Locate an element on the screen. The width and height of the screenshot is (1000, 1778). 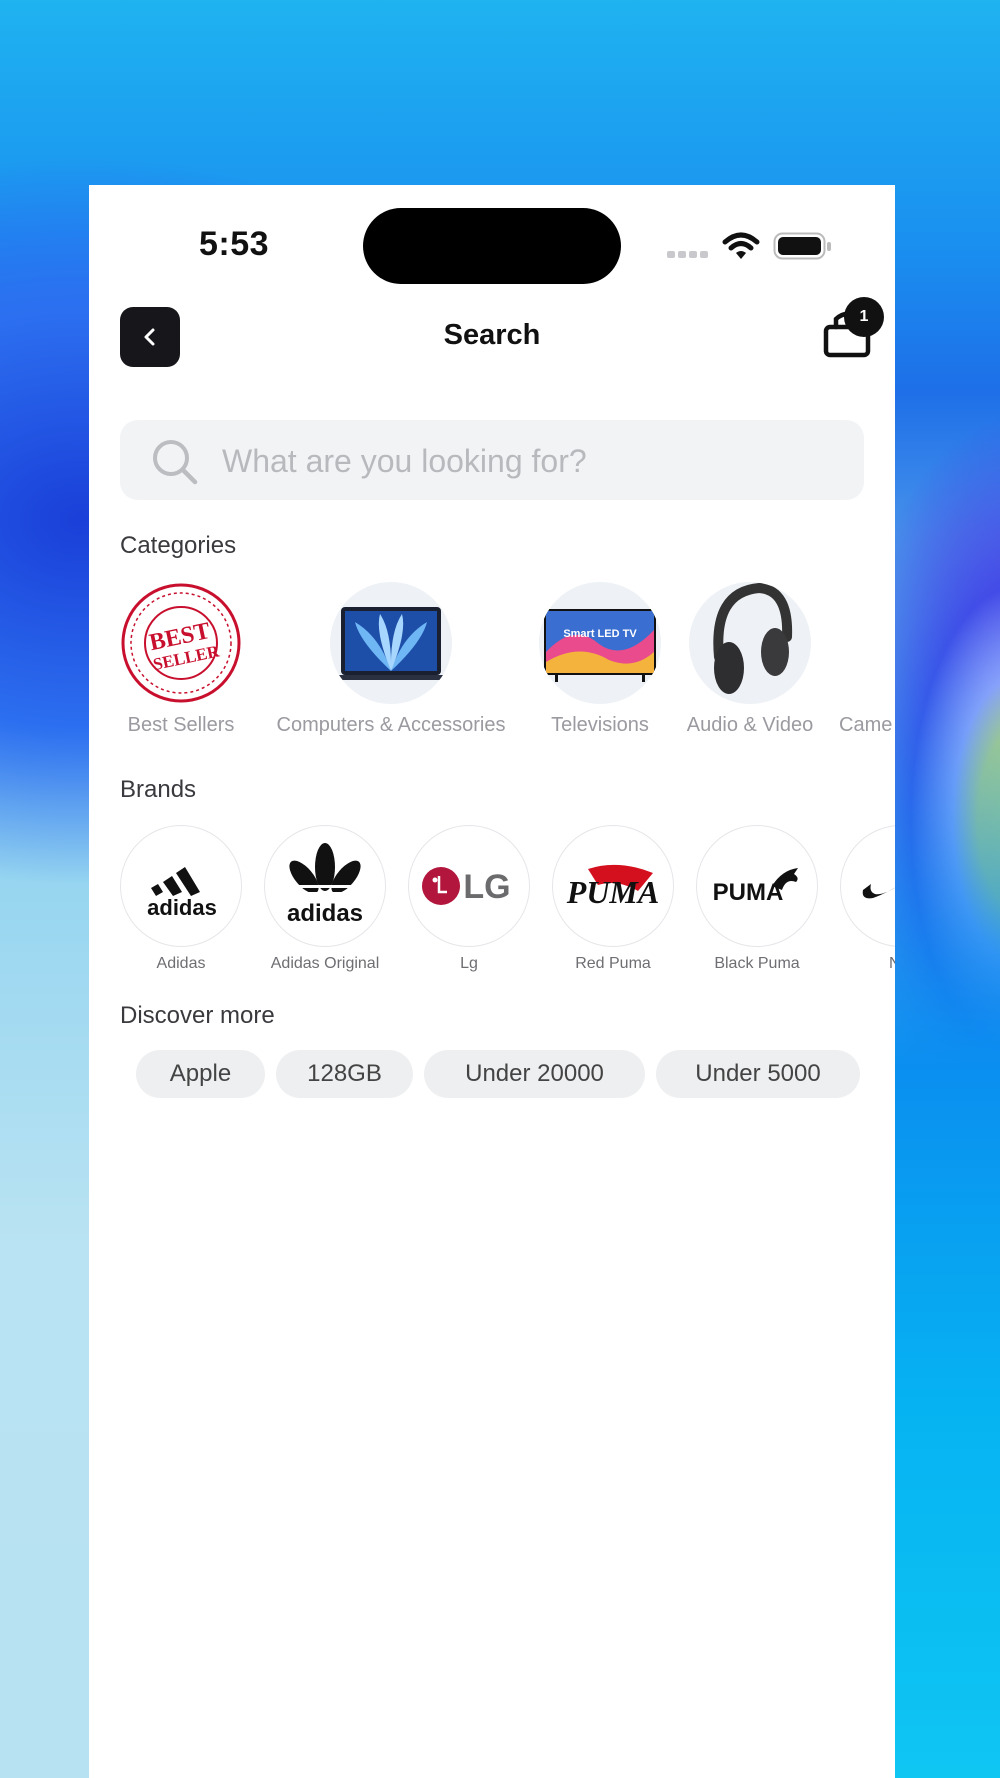
category-label: Televisions is located at coordinates (600, 725).